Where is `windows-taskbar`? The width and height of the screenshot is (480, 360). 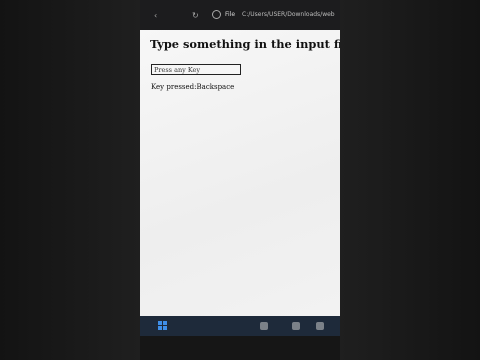 windows-taskbar is located at coordinates (240, 326).